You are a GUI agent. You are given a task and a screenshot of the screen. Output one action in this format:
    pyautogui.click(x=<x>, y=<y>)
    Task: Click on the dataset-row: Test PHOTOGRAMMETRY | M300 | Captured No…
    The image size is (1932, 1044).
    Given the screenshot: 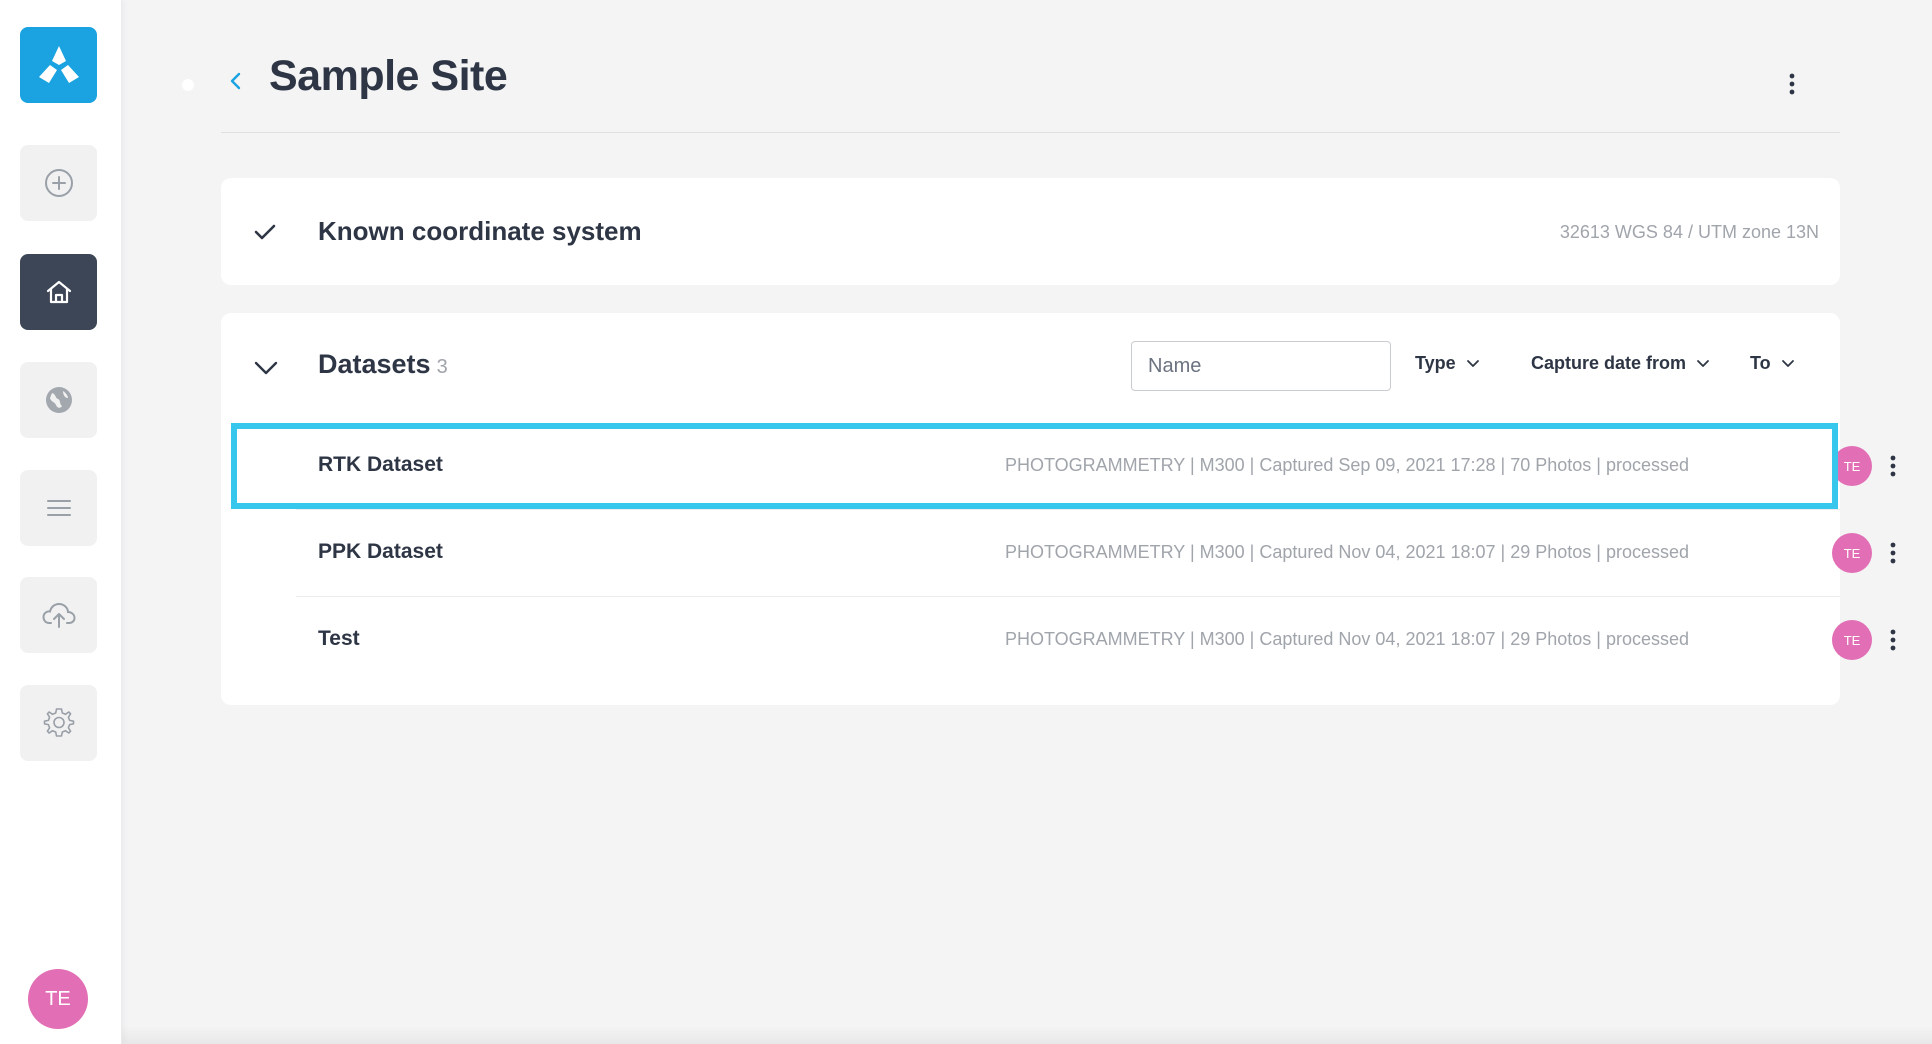 What is the action you would take?
    pyautogui.click(x=1058, y=640)
    